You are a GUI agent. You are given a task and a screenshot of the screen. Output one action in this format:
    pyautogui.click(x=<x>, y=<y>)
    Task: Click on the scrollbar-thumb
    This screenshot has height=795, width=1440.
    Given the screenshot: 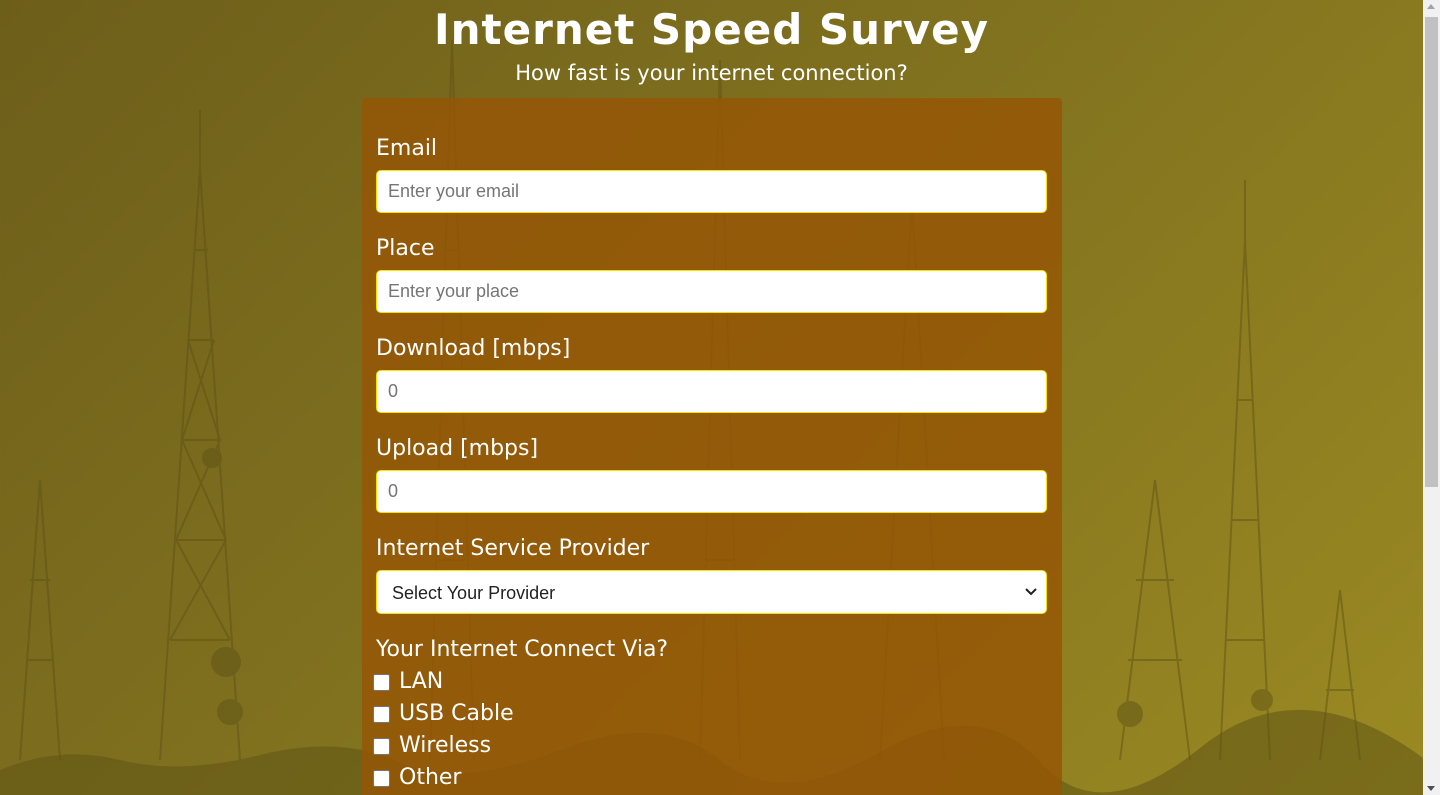 What is the action you would take?
    pyautogui.click(x=1431, y=252)
    